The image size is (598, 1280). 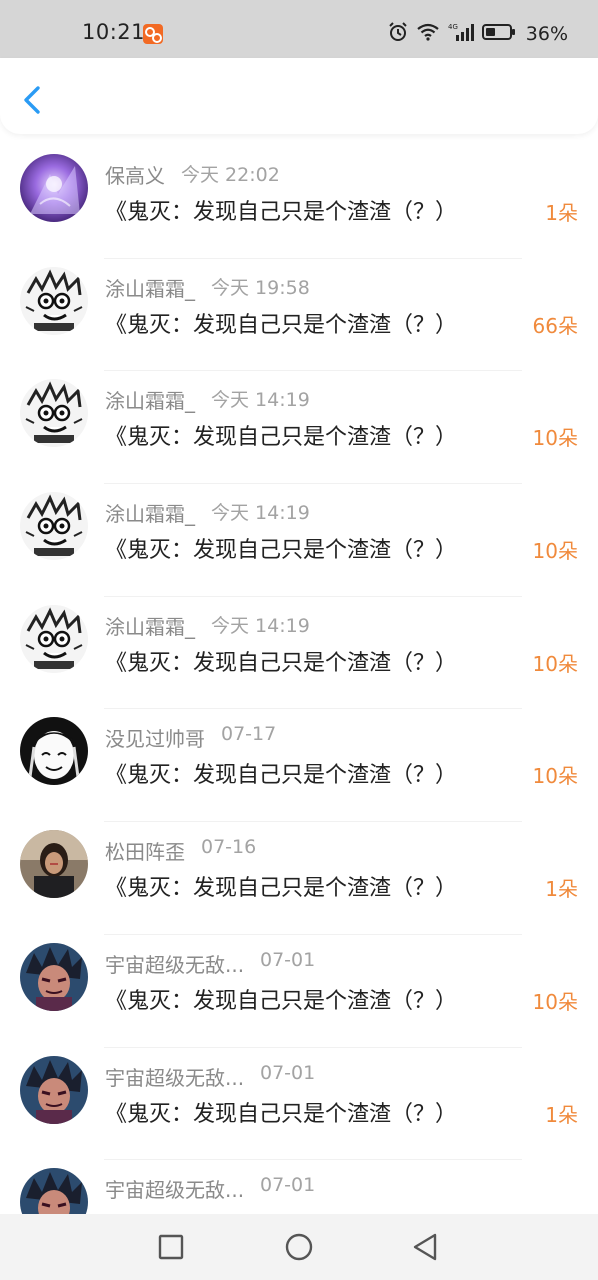 I want to click on gift-row: 宇宙超级无敌... 07-01 《鬼灭：发现自己只是个渣渣（？） 1朵, so click(x=299, y=1104).